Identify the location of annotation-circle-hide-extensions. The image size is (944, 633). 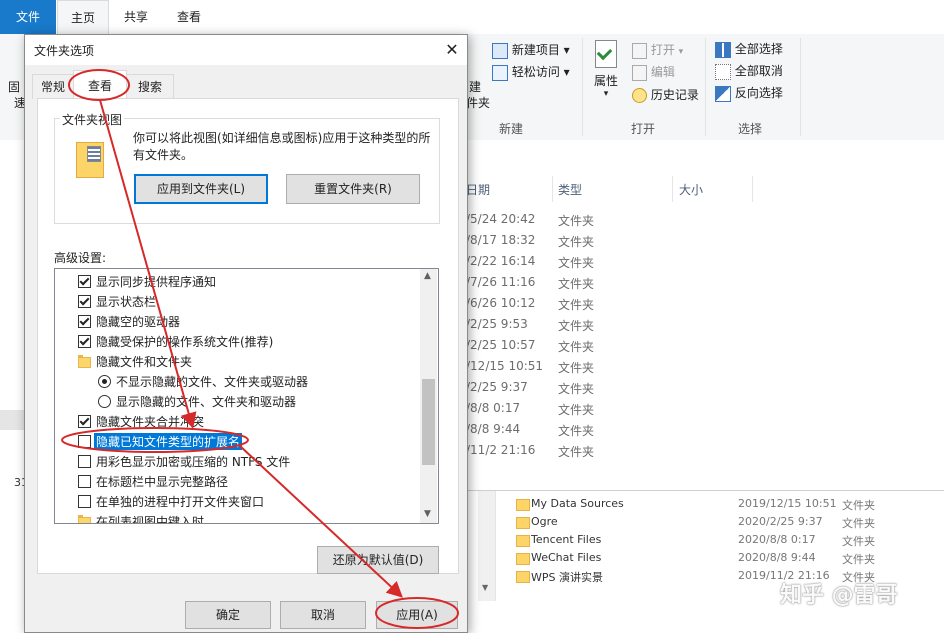
(155, 440).